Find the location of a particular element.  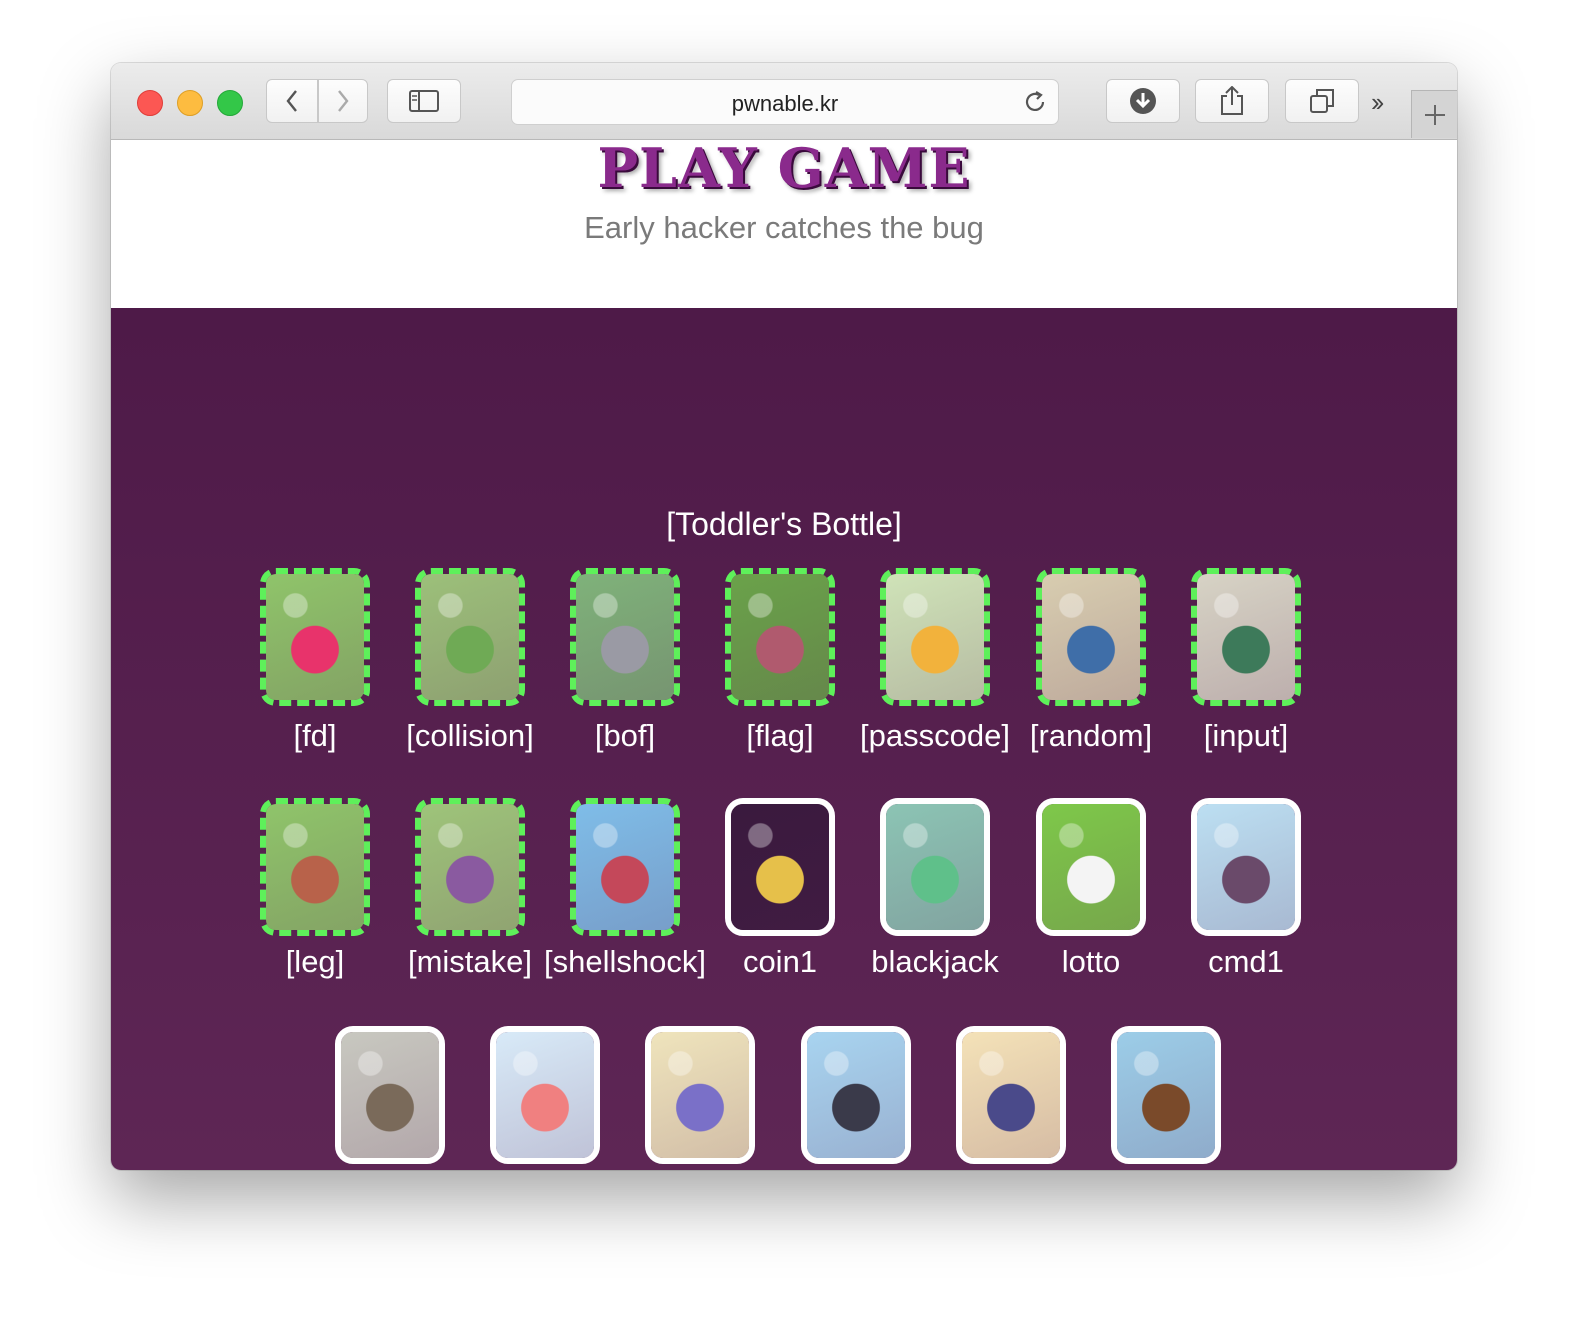

white-rabbit-icon is located at coordinates (1091, 867).